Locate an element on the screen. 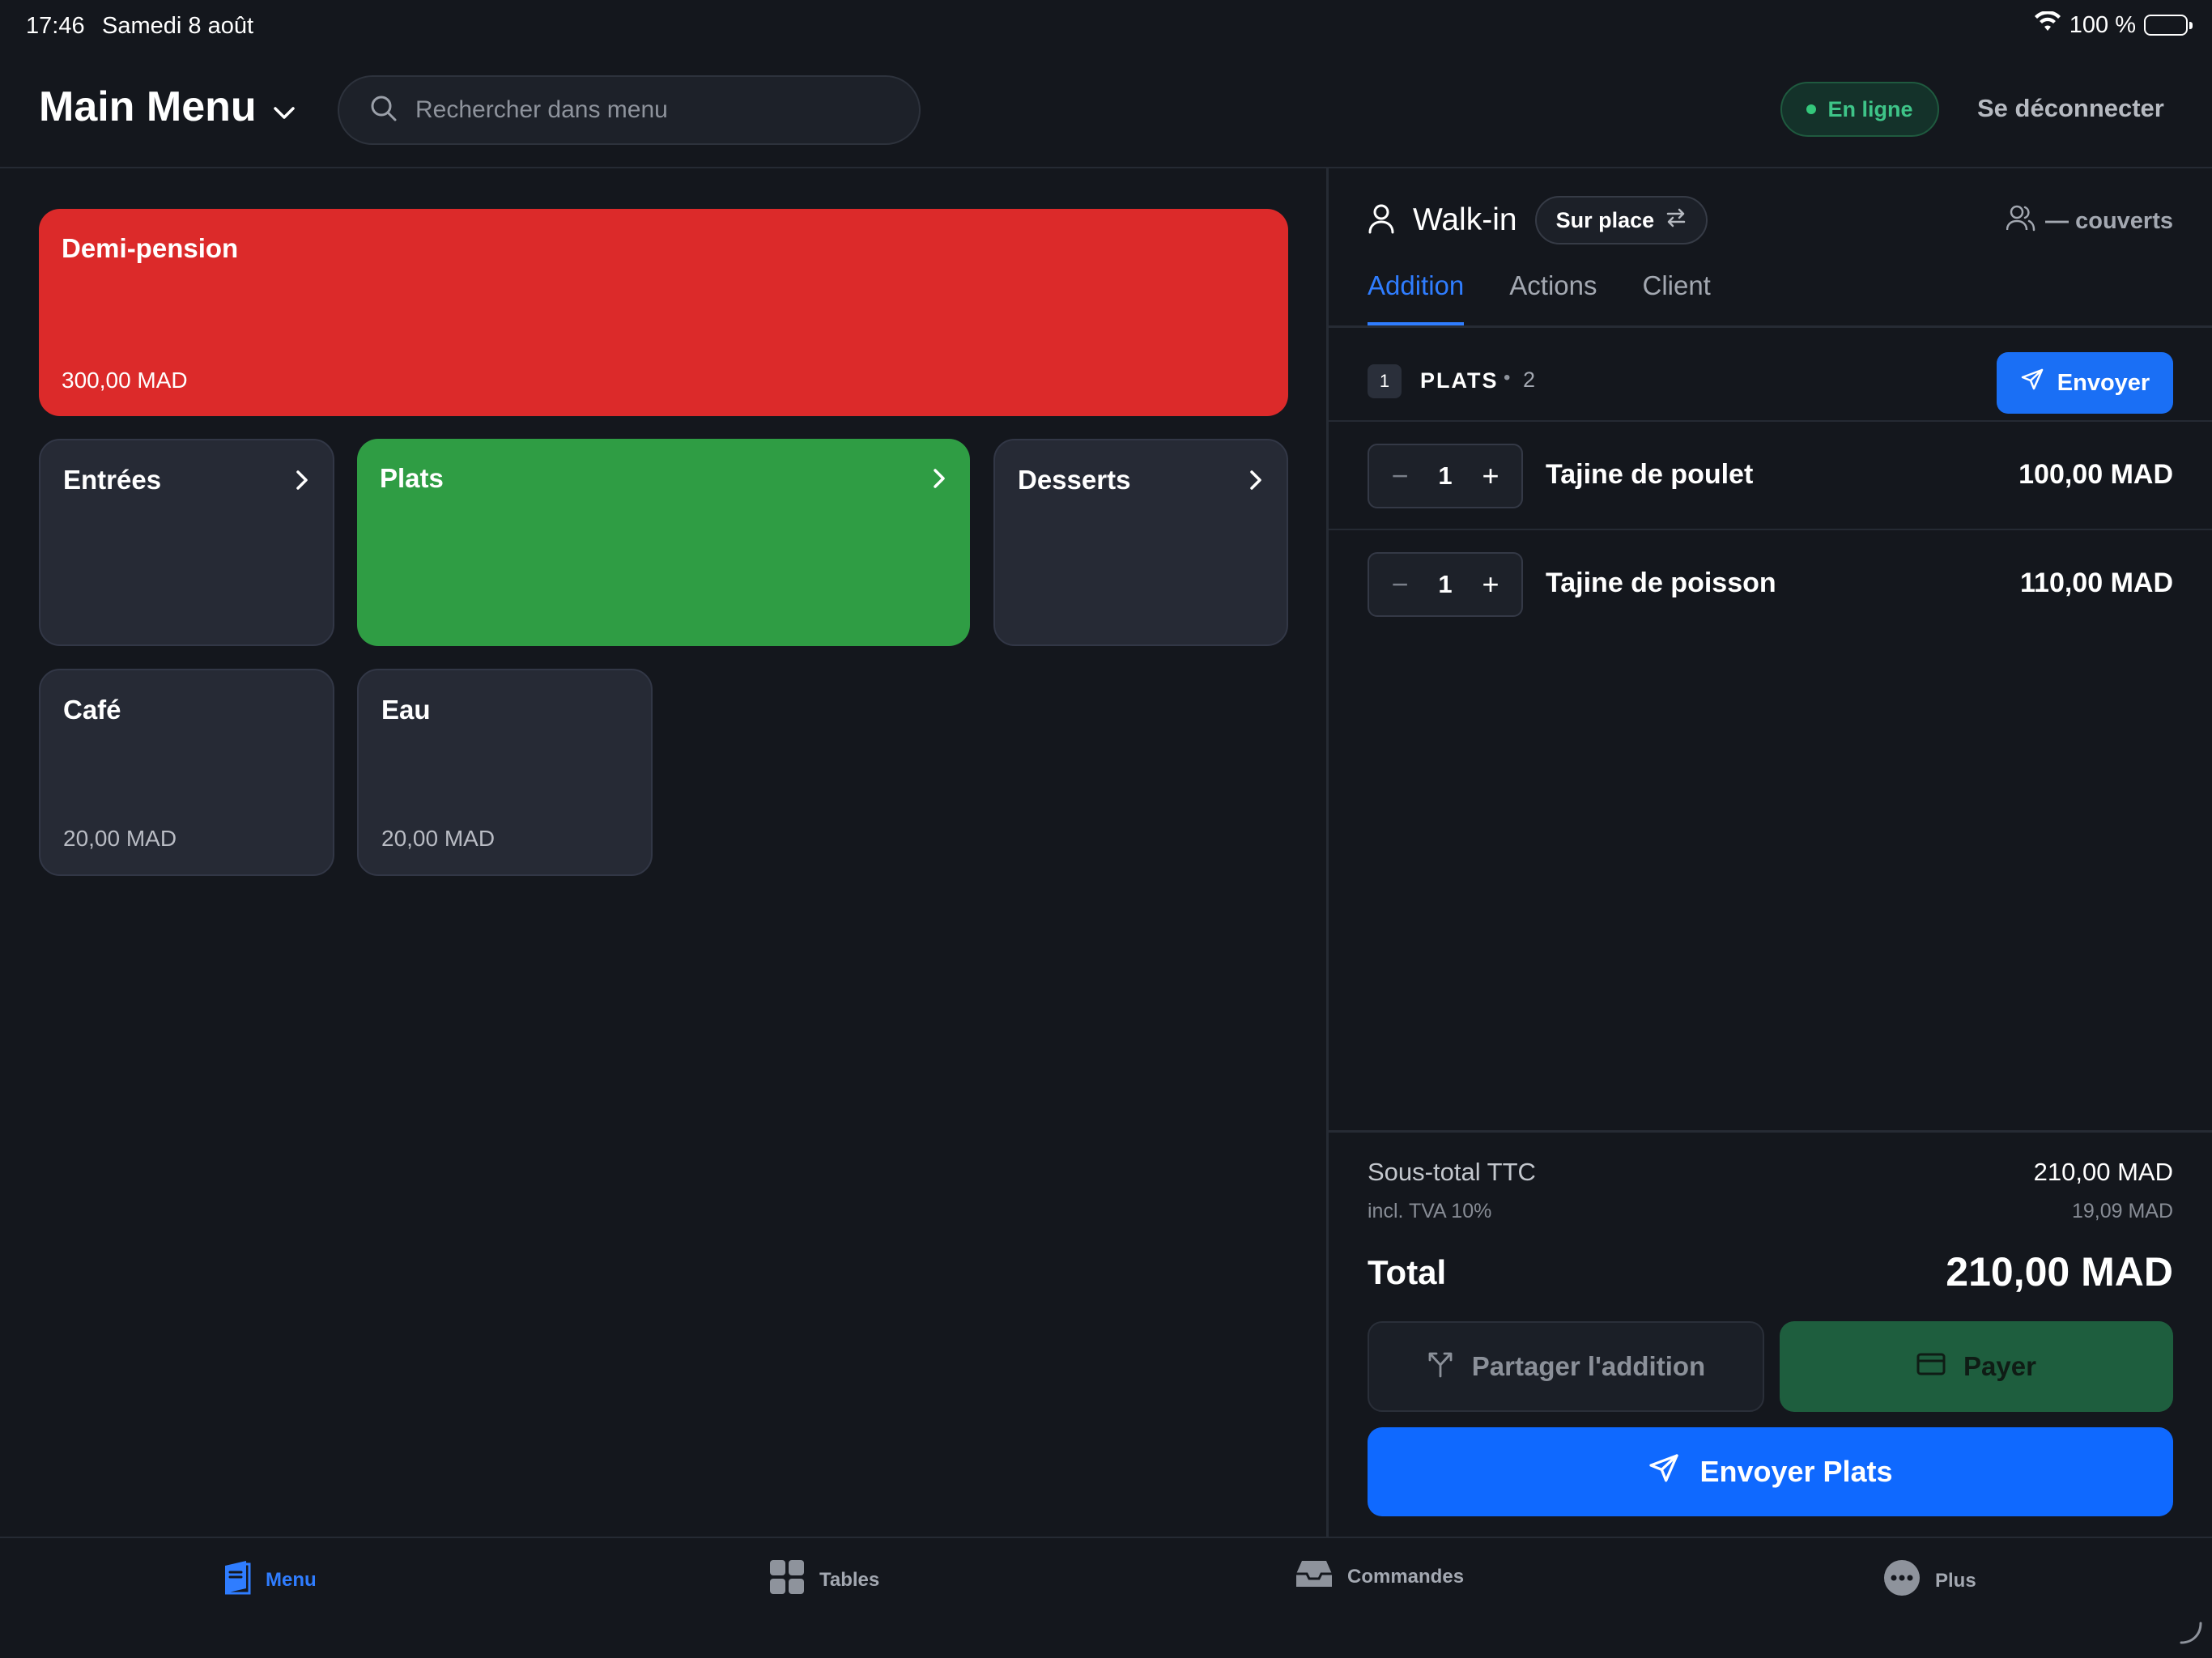 The width and height of the screenshot is (2212, 1658). service-mode-label: Sur place is located at coordinates (1605, 219).